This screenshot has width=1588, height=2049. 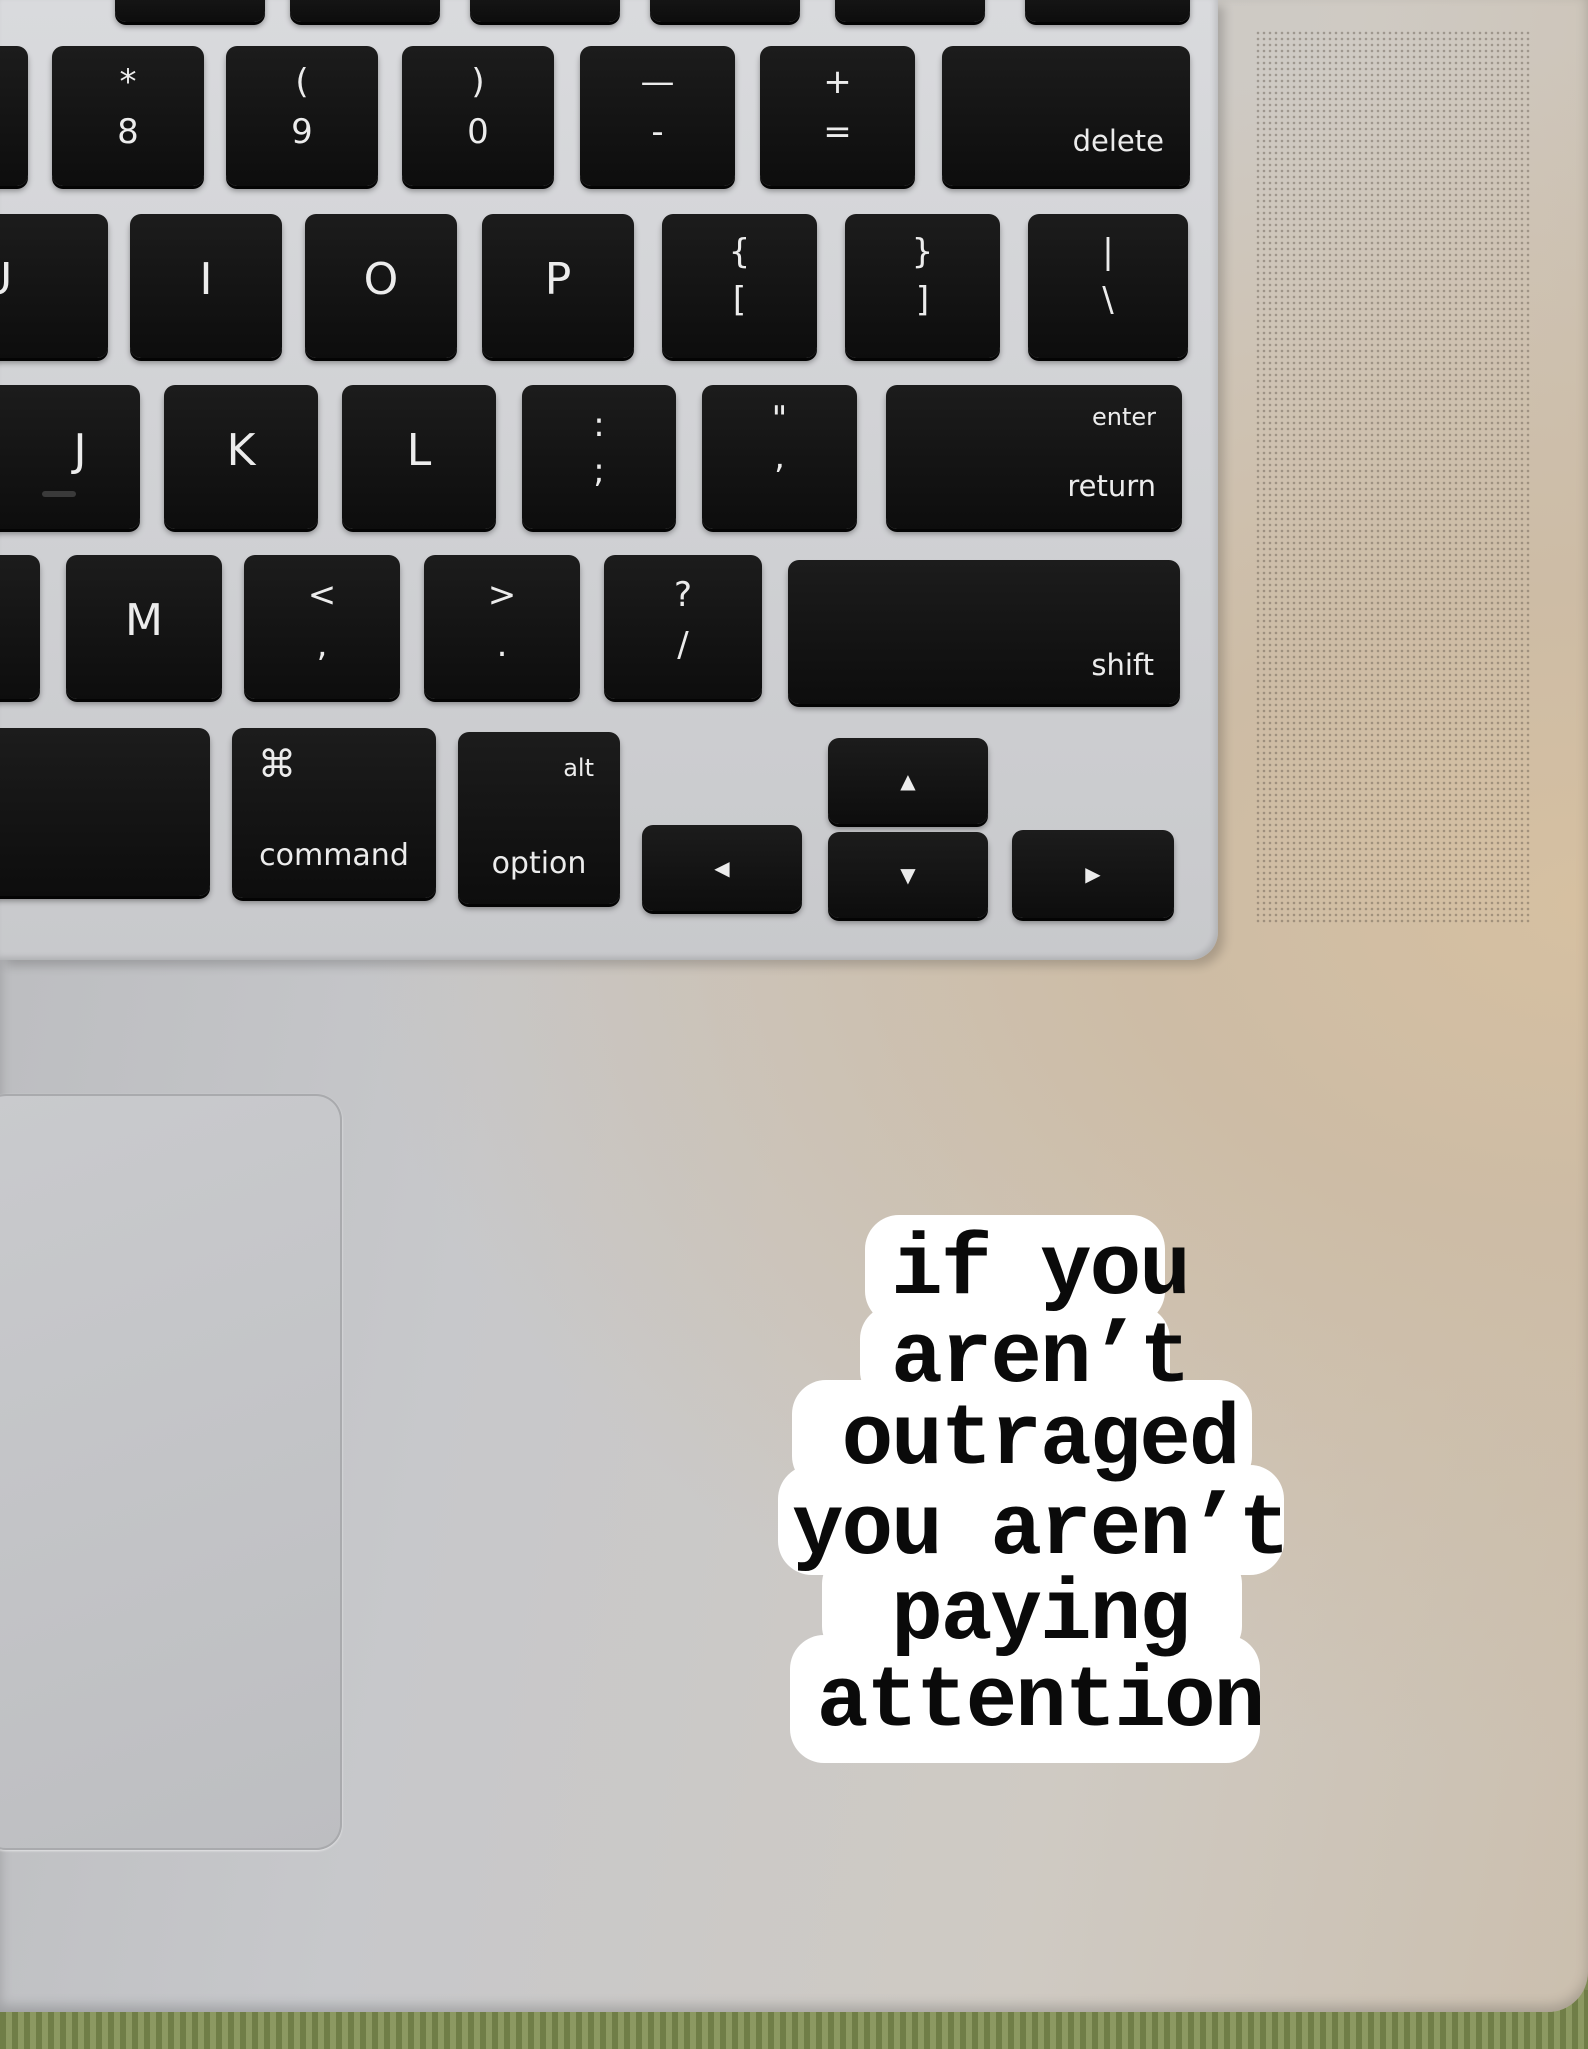 What do you see at coordinates (241, 450) in the screenshot?
I see `key-k-label: K` at bounding box center [241, 450].